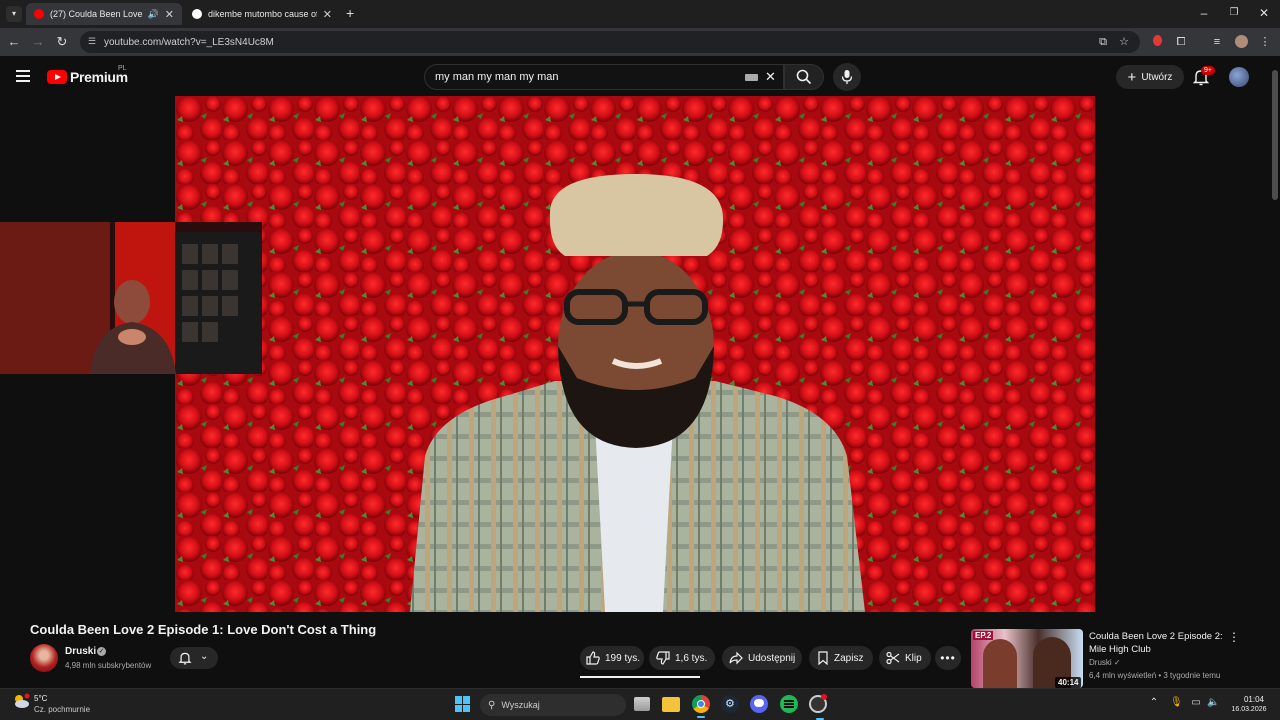 The height and width of the screenshot is (720, 1280). I want to click on extension-red-icon, so click(1157, 42).